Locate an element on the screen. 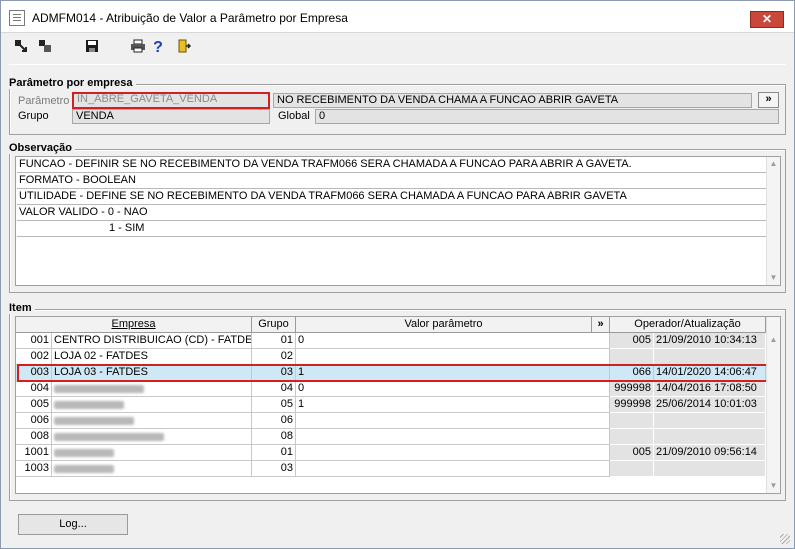  help-icon: ? is located at coordinates (158, 48).